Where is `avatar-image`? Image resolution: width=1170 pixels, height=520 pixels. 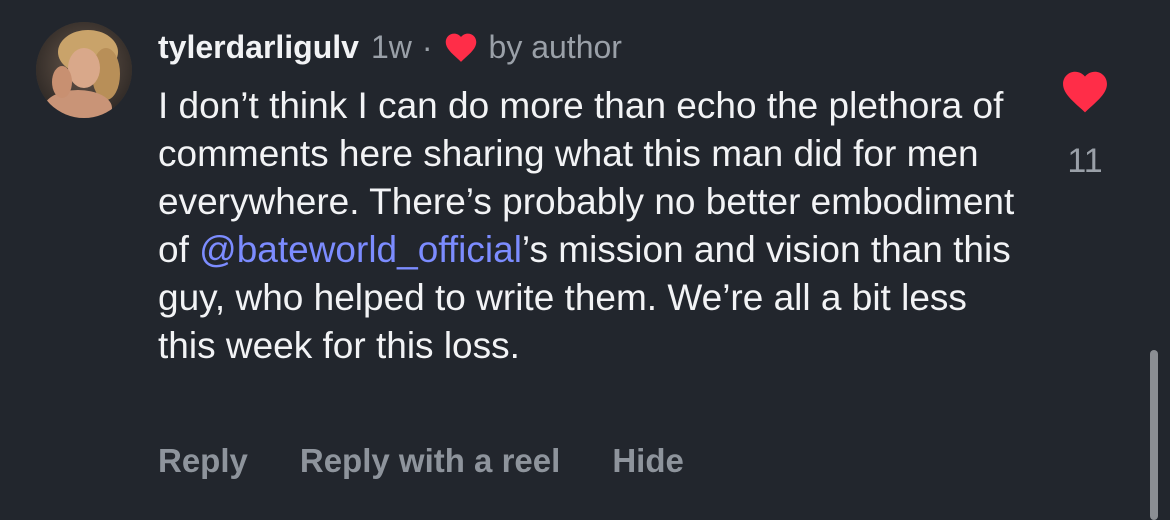 avatar-image is located at coordinates (84, 70).